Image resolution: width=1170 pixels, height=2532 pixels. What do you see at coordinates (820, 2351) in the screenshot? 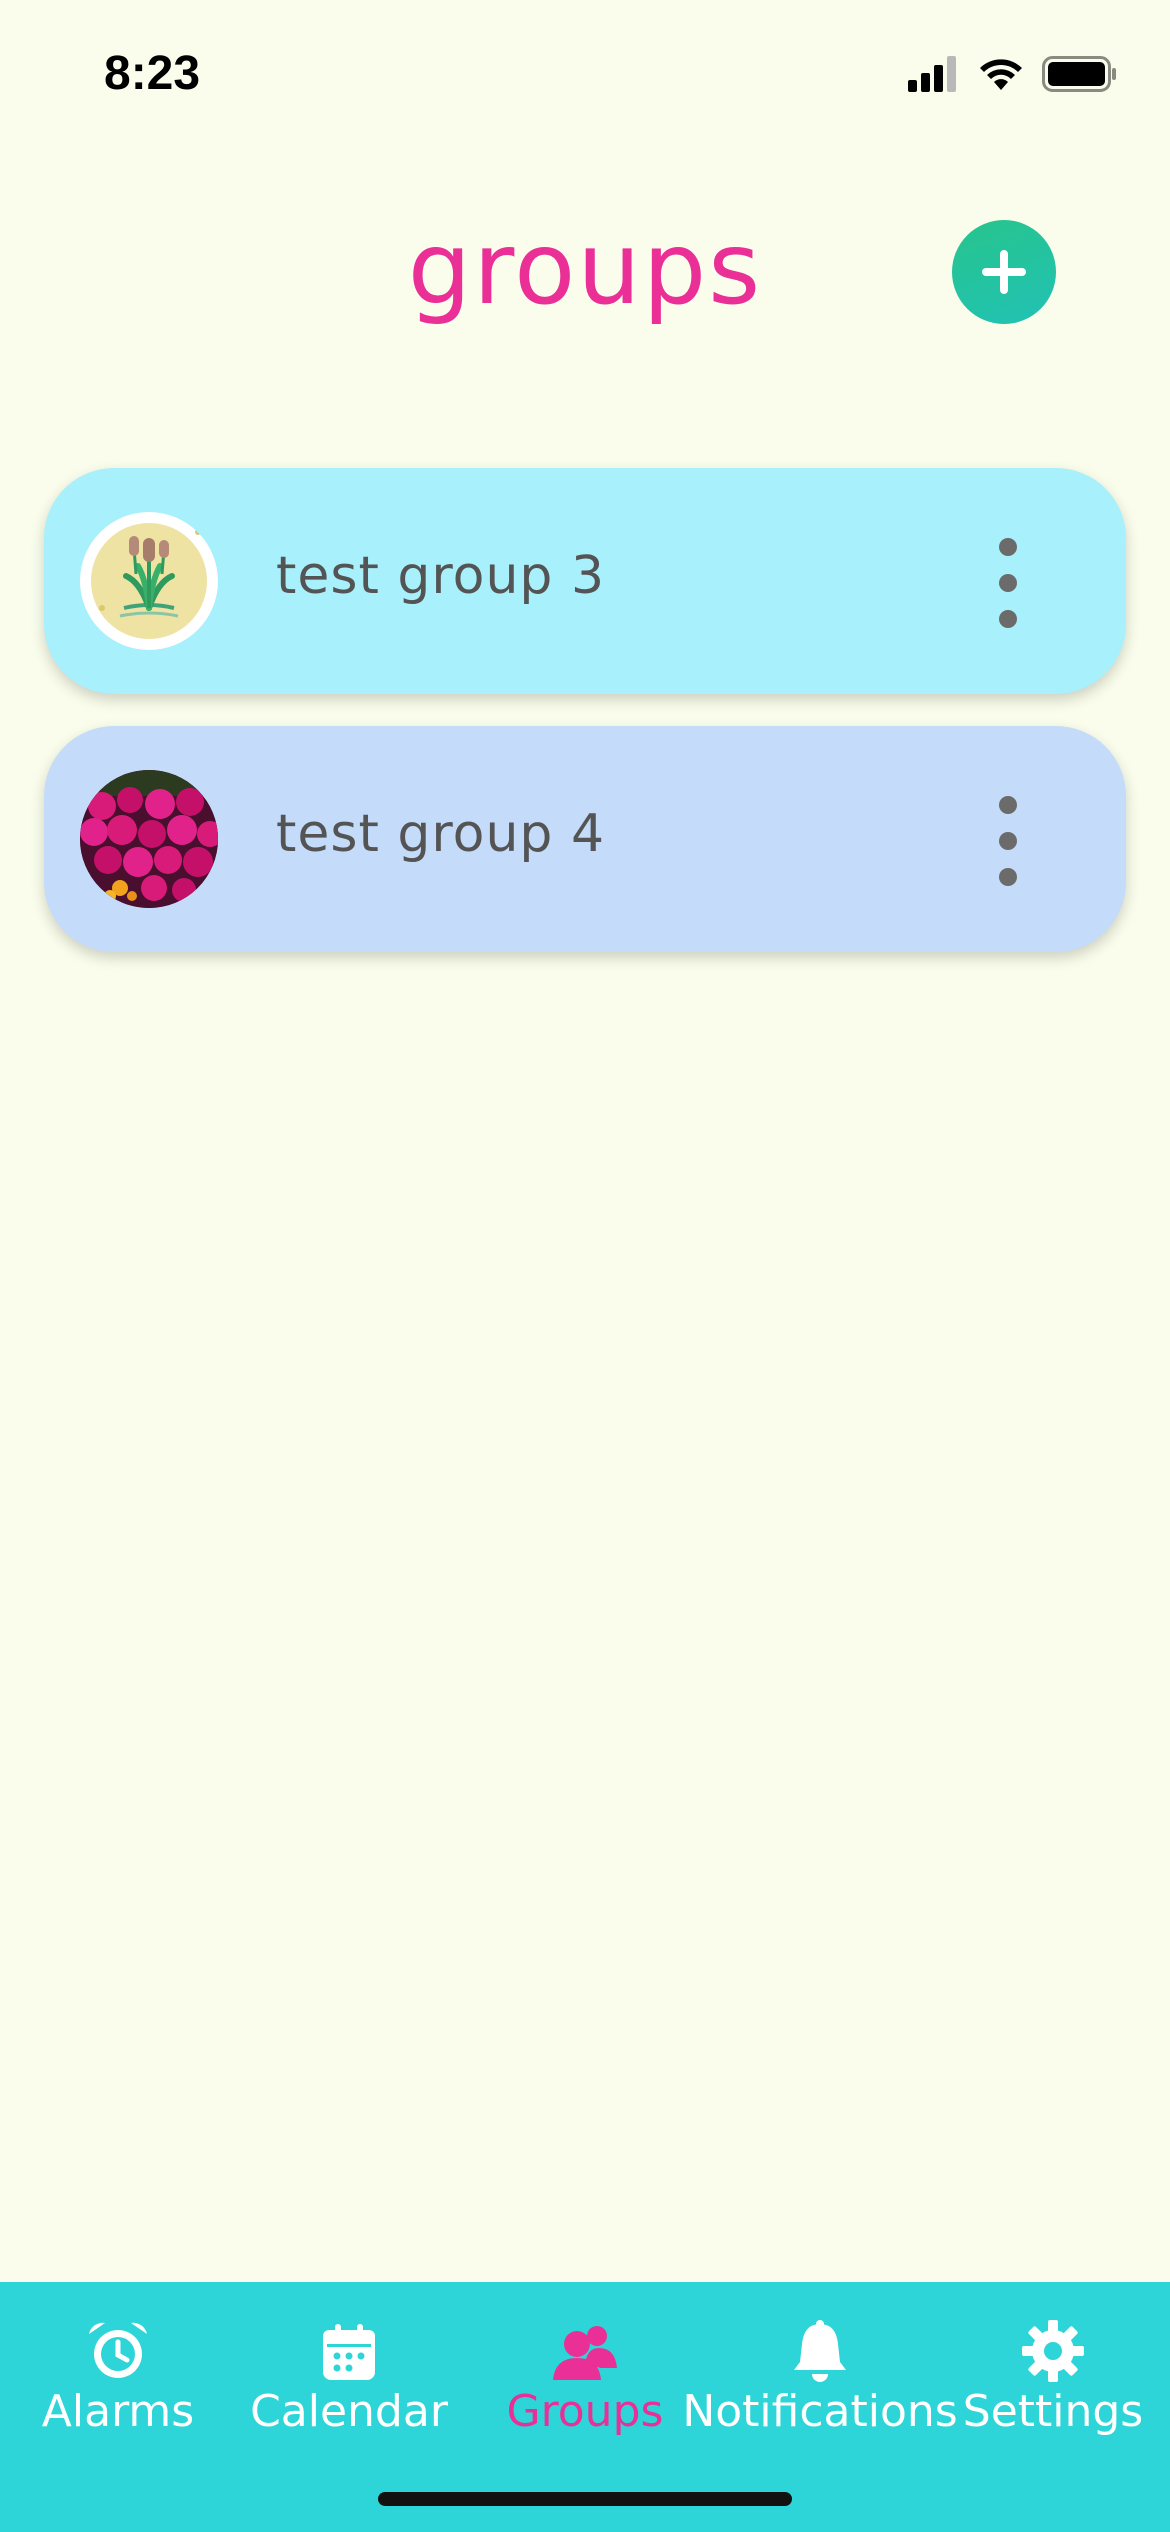
I see `bell-icon` at bounding box center [820, 2351].